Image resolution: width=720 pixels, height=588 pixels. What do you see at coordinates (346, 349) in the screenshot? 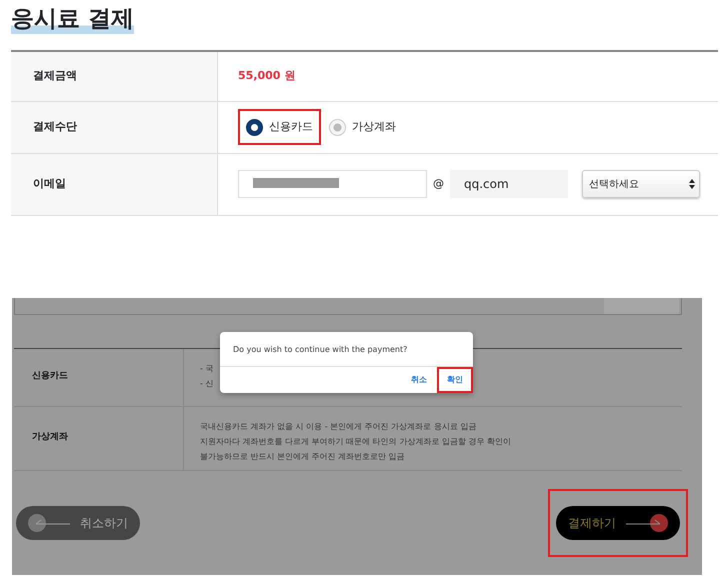
I see `dialog-message: Do you wish to continue with the payment?` at bounding box center [346, 349].